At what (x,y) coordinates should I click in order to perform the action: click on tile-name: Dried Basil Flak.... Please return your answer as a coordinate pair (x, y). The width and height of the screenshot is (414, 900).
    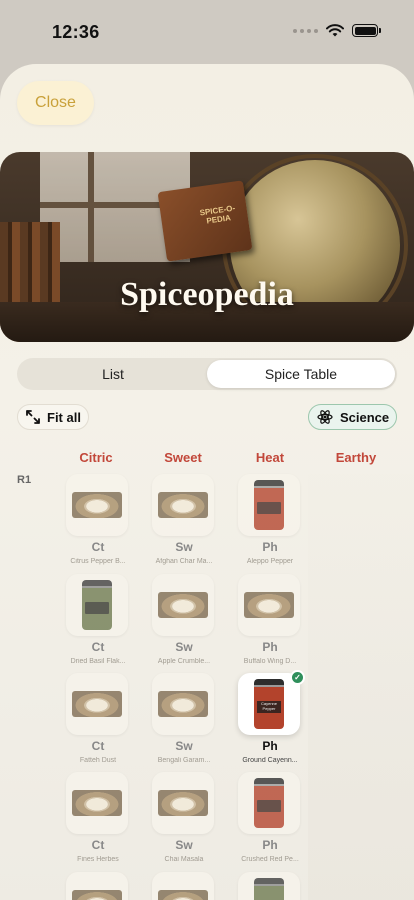
    Looking at the image, I should click on (98, 661).